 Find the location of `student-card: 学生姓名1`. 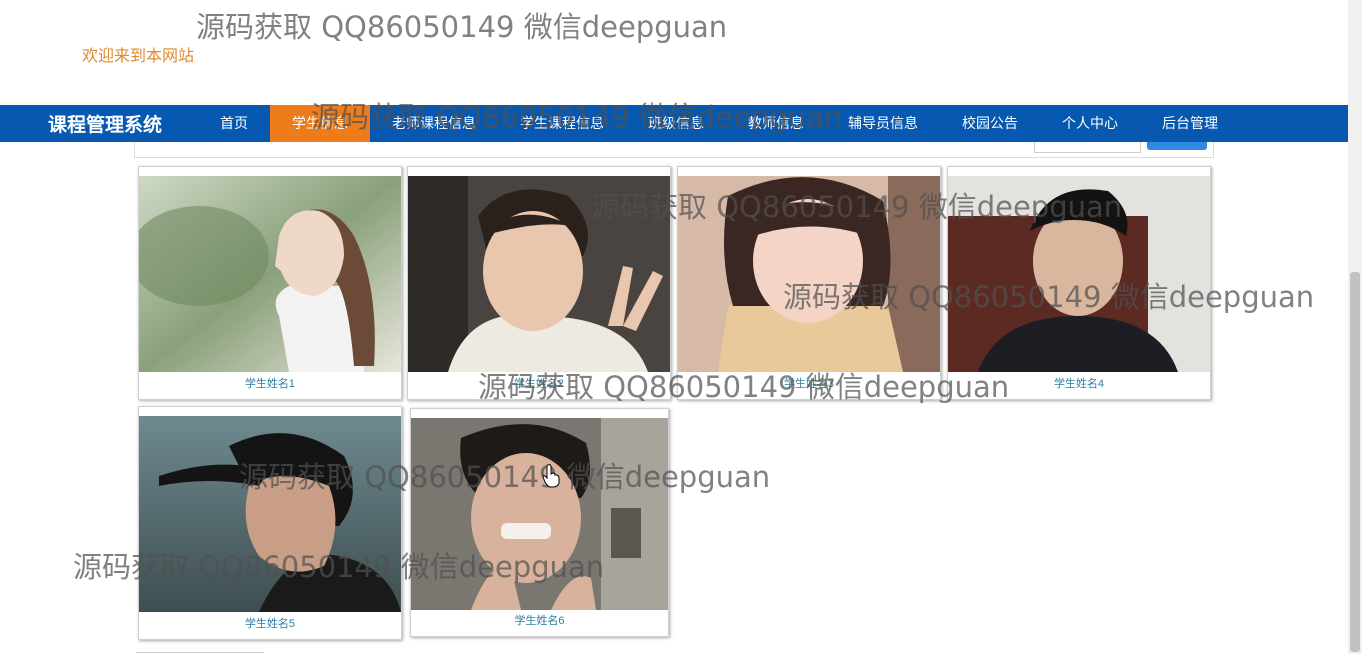

student-card: 学生姓名1 is located at coordinates (270, 283).